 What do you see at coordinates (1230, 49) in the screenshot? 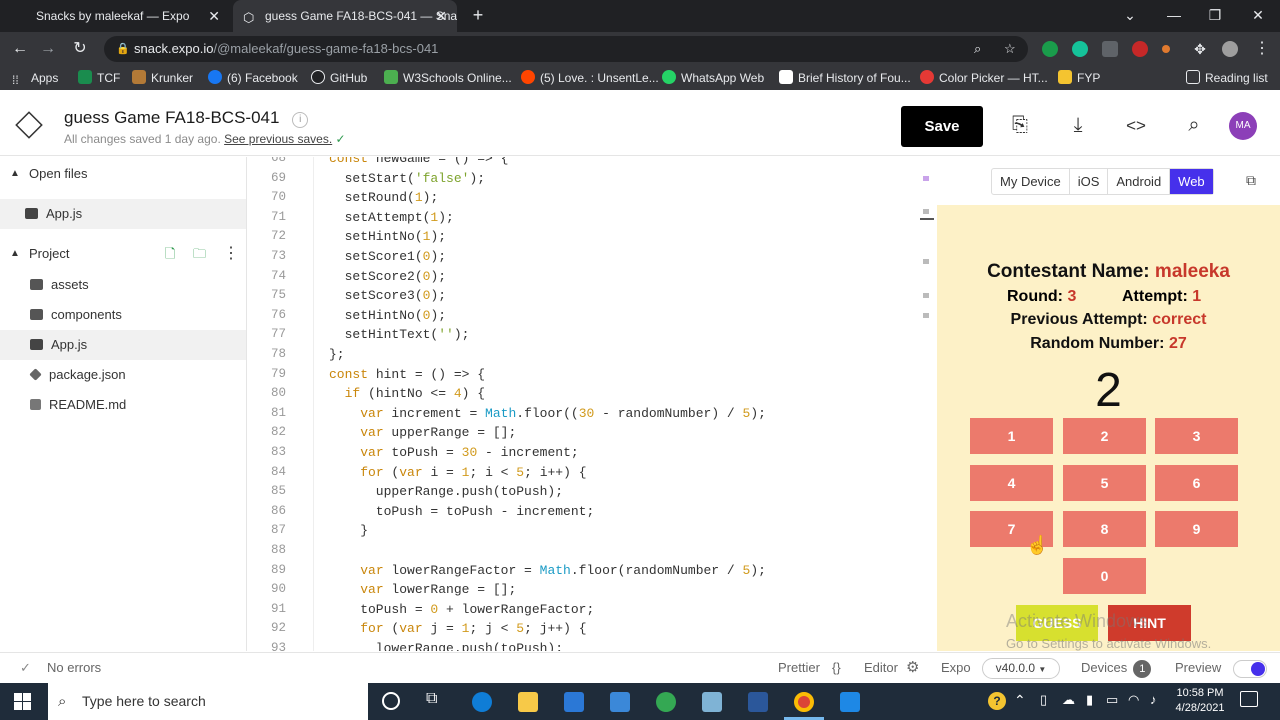
I see `profile-avatar-icon` at bounding box center [1230, 49].